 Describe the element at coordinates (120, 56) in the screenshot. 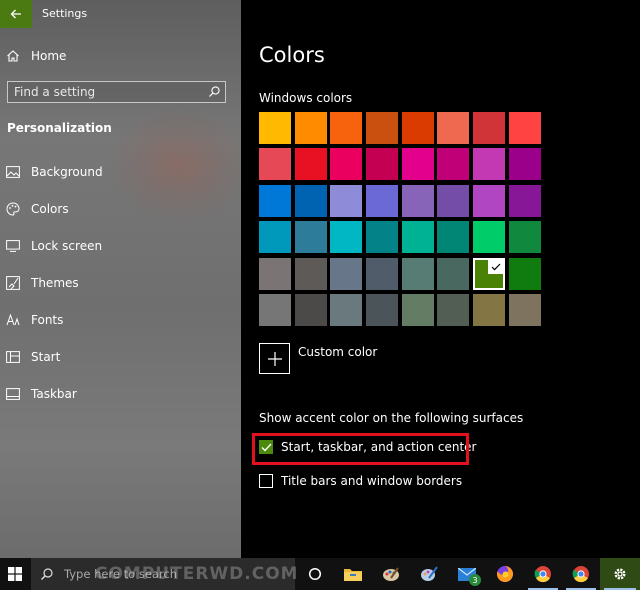

I see `home-nav-item: Home` at that location.